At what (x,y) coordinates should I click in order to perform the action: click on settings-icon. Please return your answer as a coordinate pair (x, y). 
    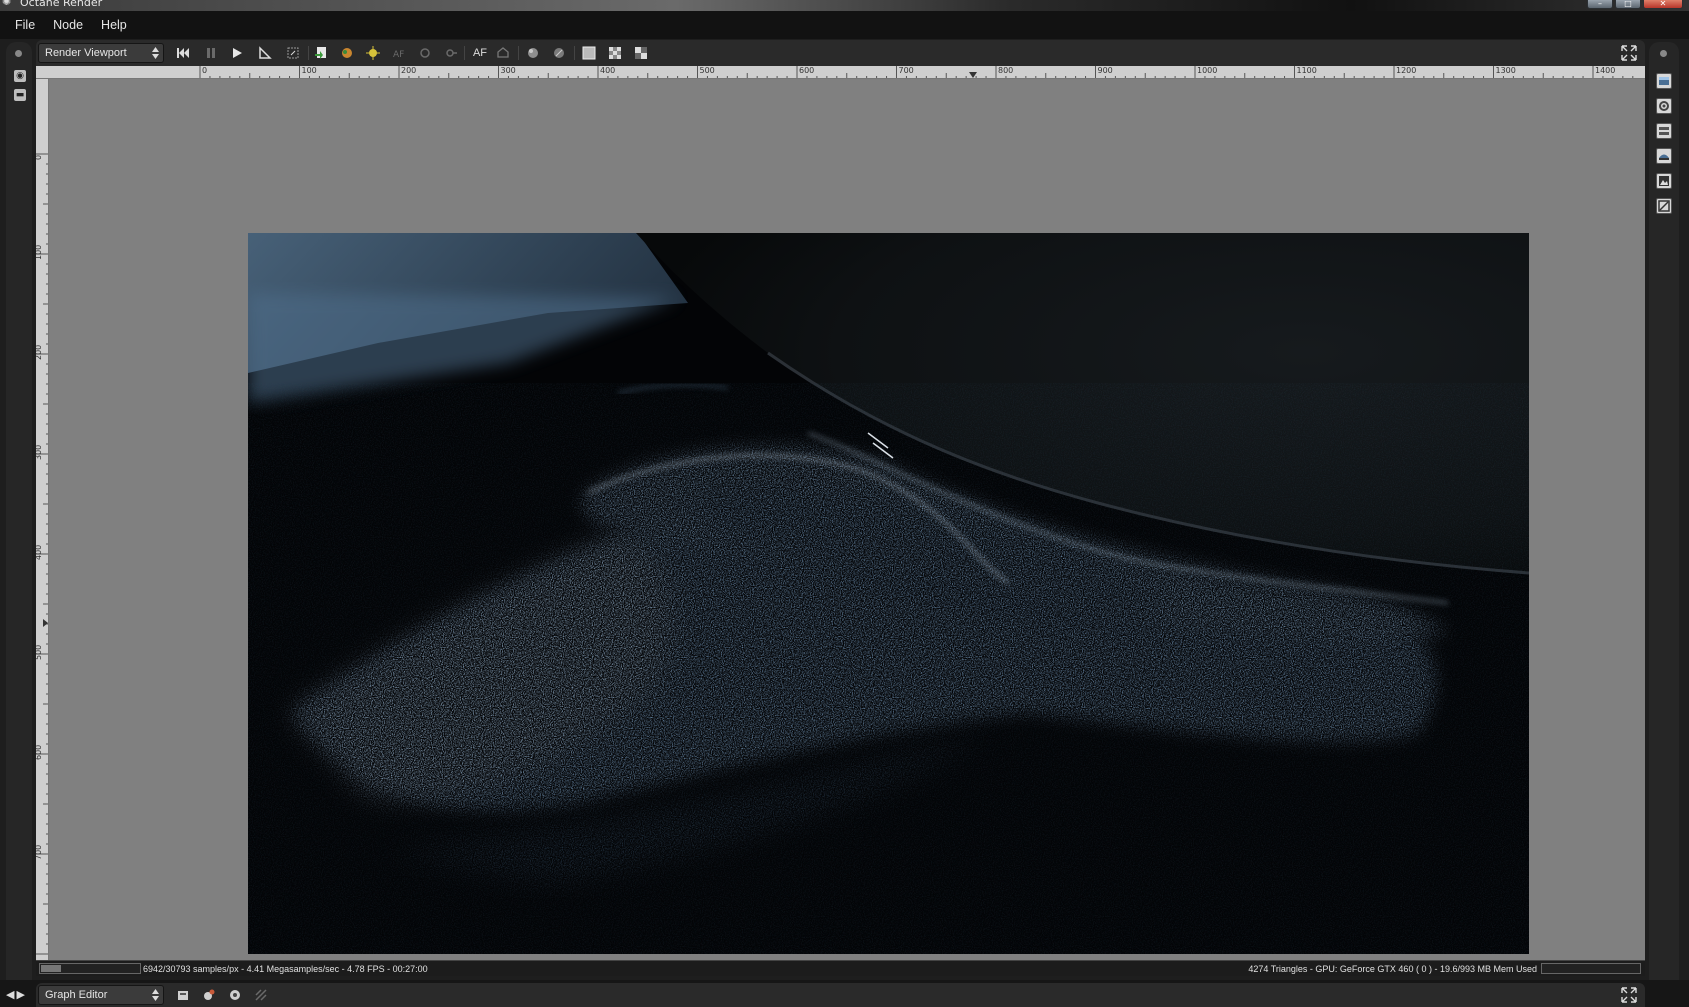
    Looking at the image, I should click on (235, 995).